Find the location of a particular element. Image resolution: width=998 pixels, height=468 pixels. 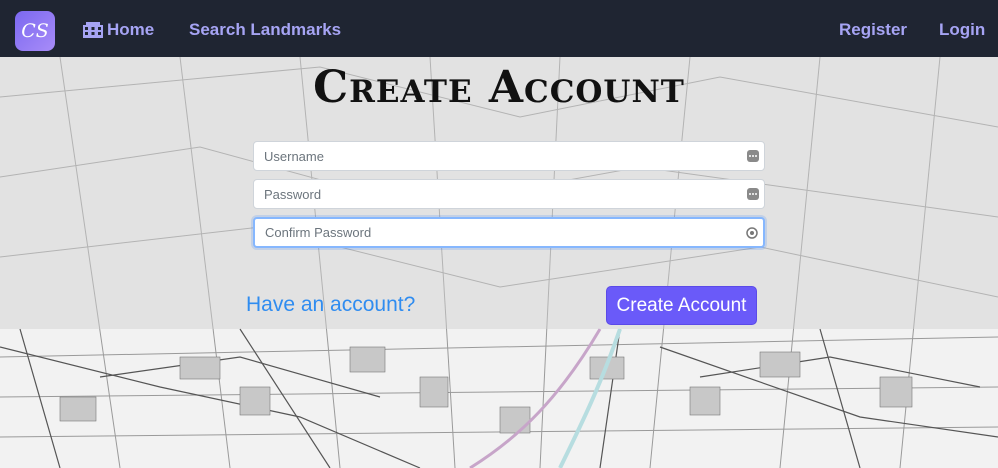

nav-login-label: Login is located at coordinates (962, 29).